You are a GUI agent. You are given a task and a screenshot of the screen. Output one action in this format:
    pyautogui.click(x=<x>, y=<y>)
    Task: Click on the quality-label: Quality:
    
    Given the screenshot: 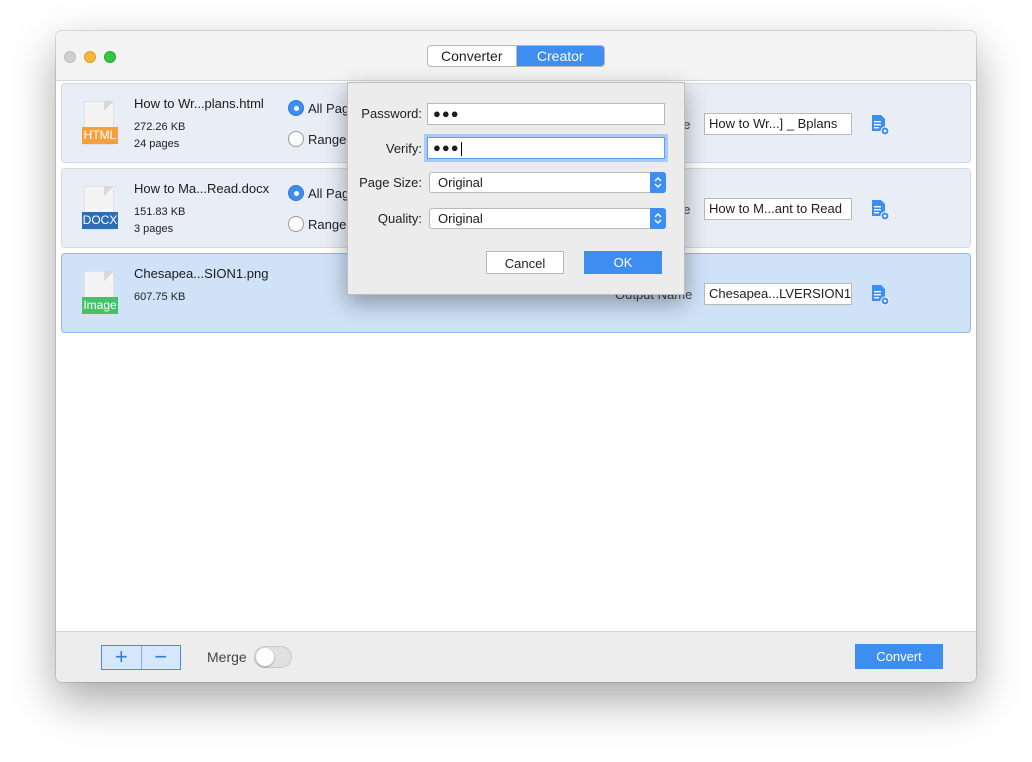 What is the action you would take?
    pyautogui.click(x=399, y=218)
    